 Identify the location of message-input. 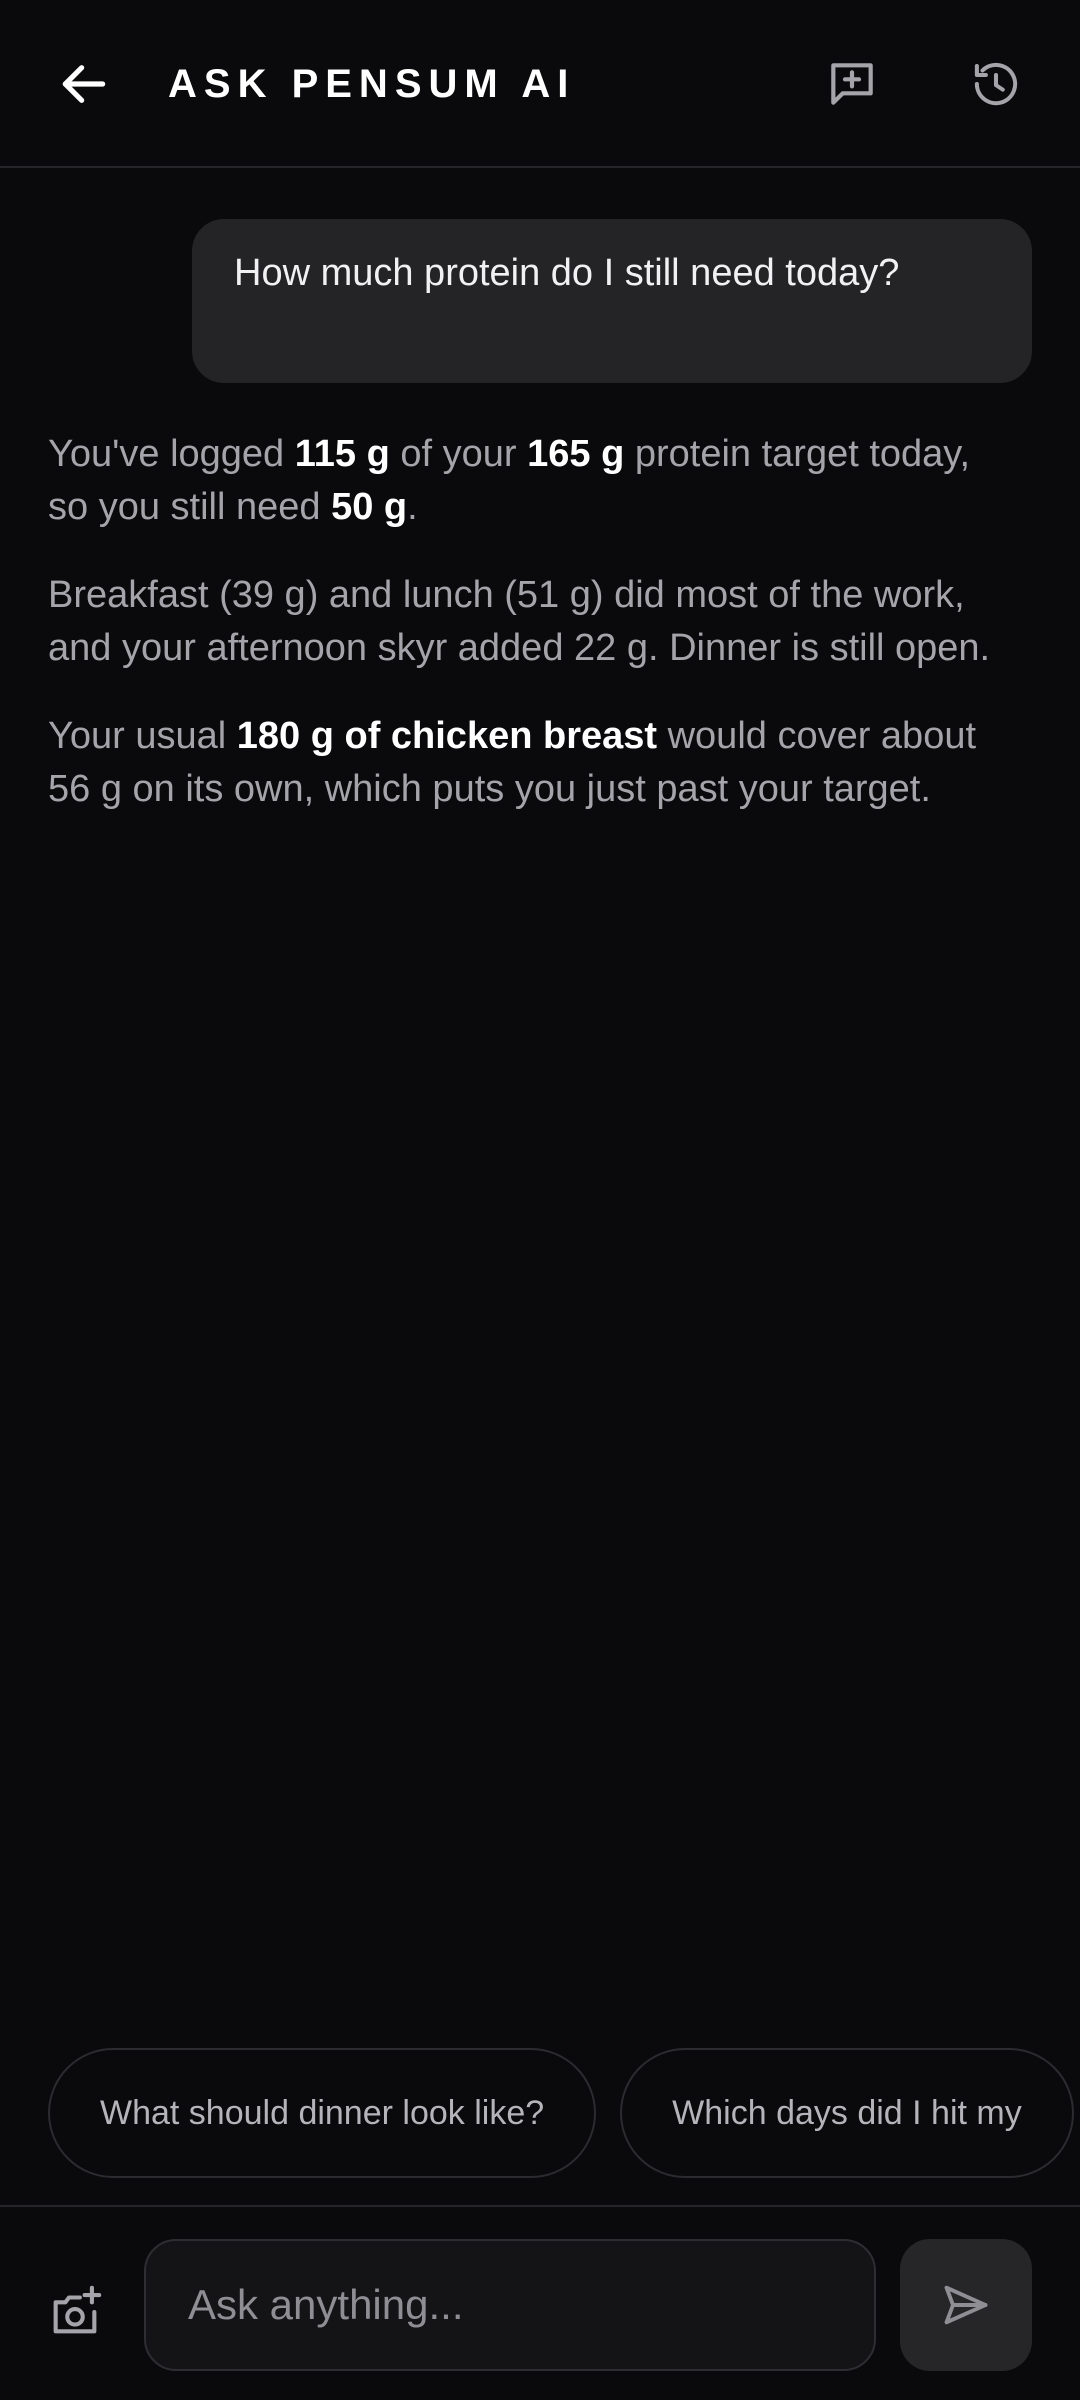
(510, 2305).